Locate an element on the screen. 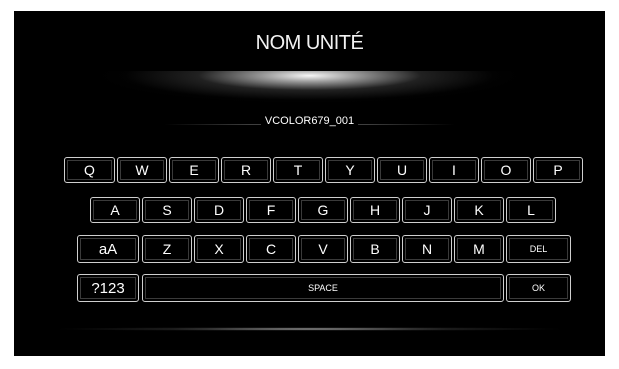  key-i: I is located at coordinates (454, 170).